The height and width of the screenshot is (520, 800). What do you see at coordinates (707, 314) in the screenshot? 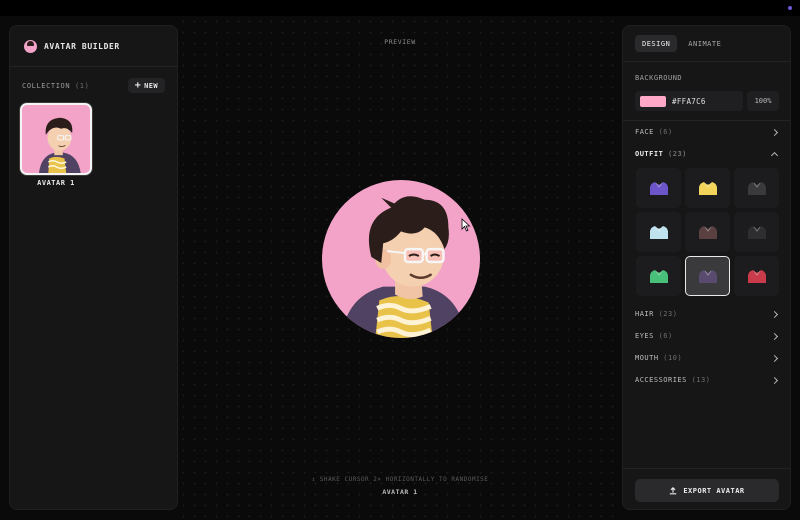
I see `section-hair: HAIR (23)` at bounding box center [707, 314].